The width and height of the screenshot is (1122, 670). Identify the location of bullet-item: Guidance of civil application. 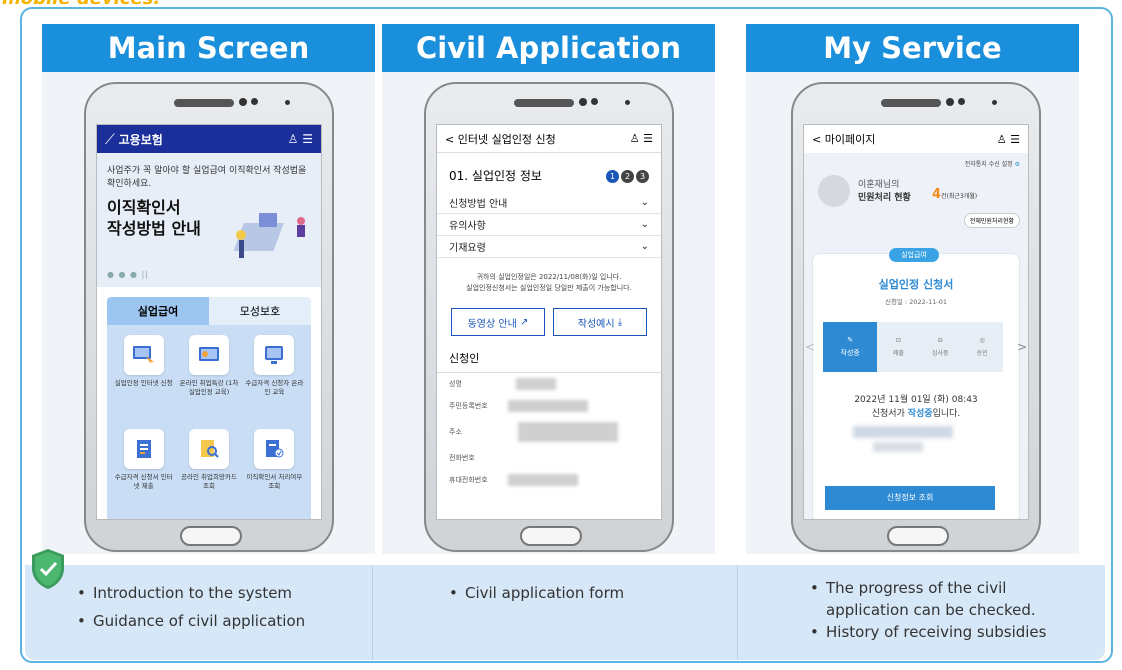
(190, 621).